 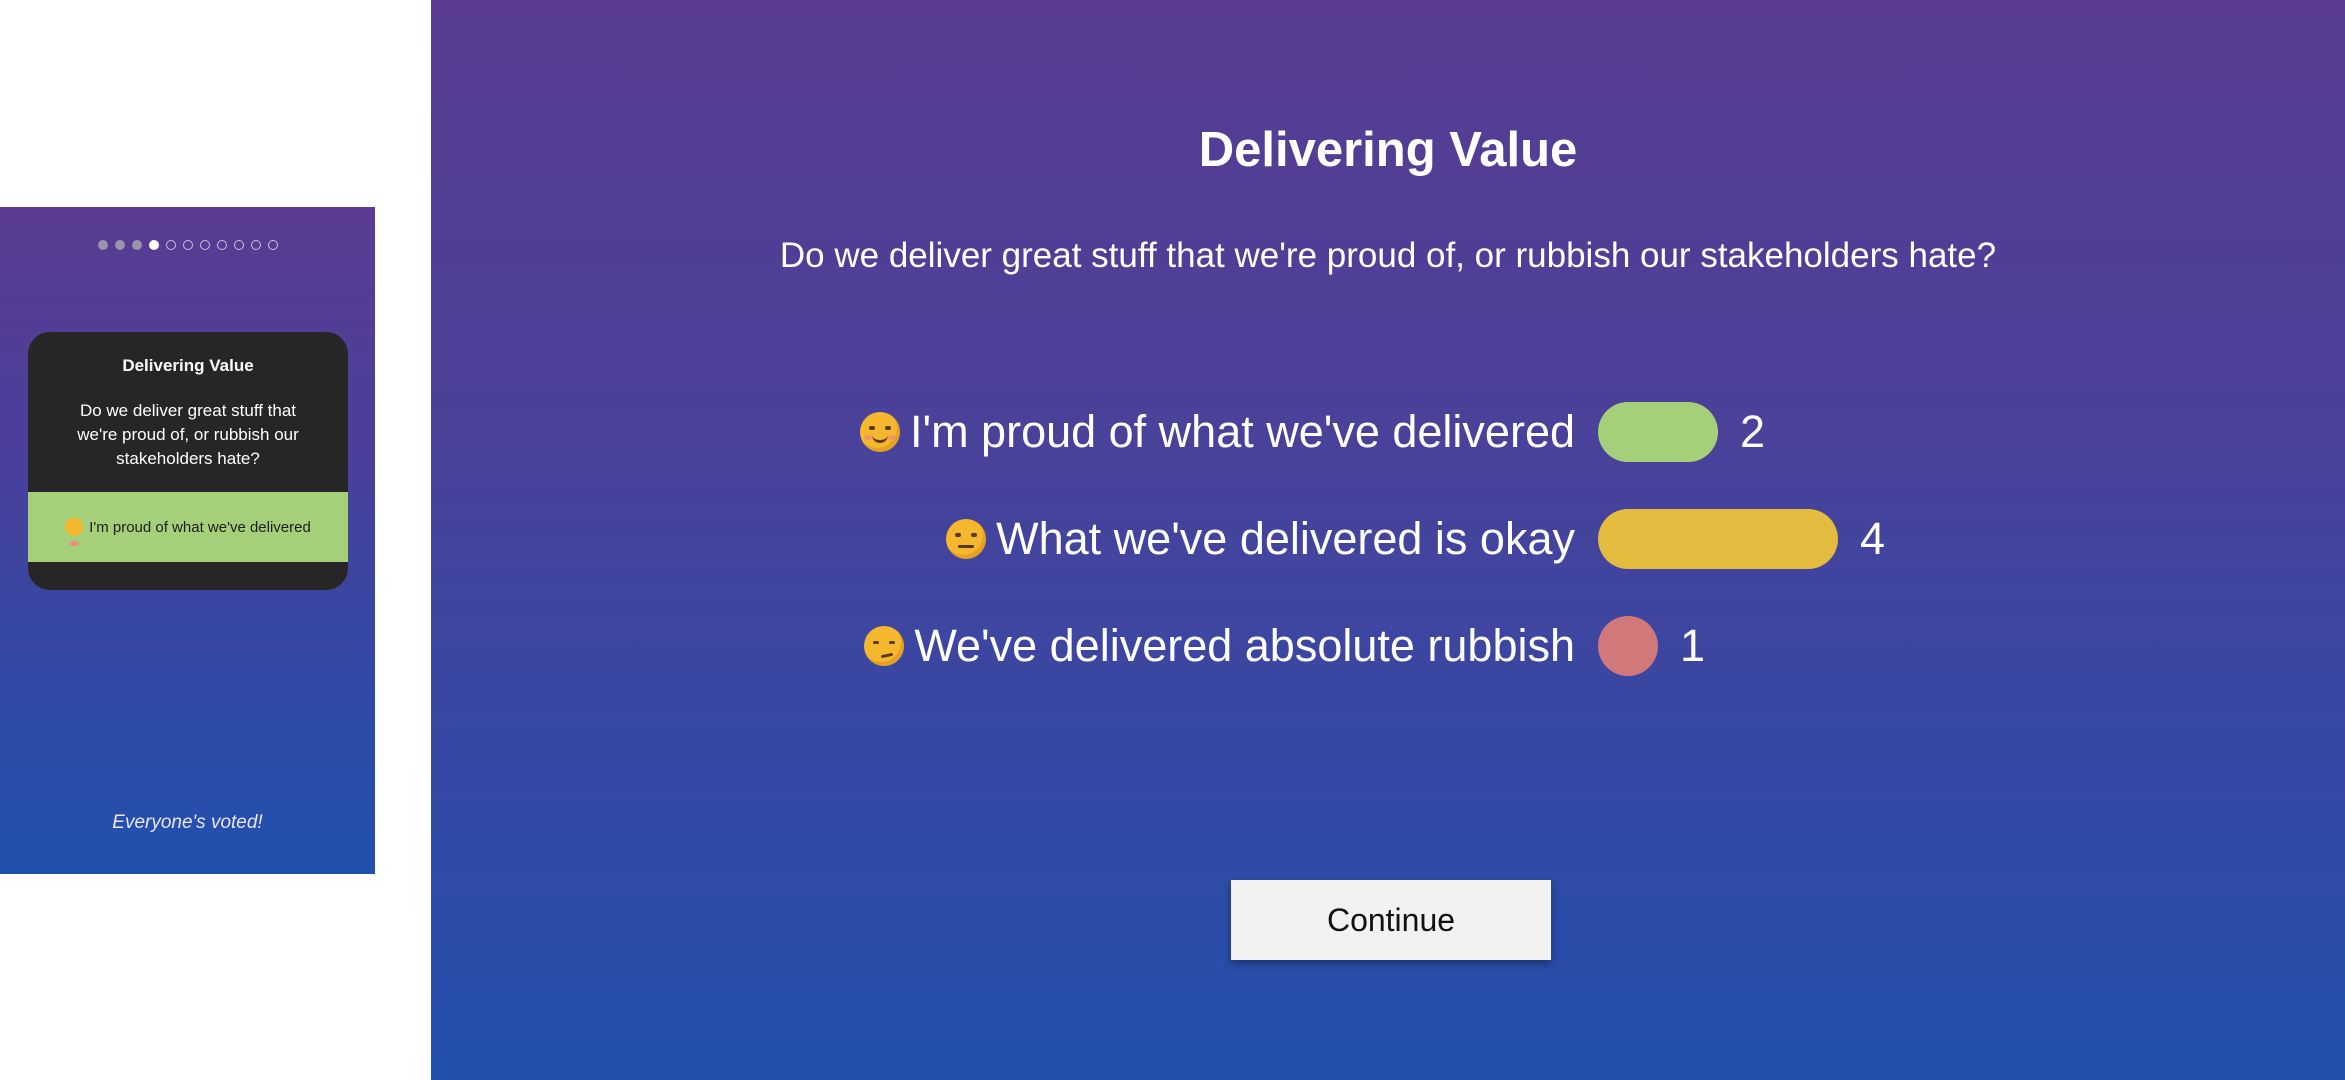 What do you see at coordinates (187, 822) in the screenshot?
I see `vote-status: Everyone's voted!` at bounding box center [187, 822].